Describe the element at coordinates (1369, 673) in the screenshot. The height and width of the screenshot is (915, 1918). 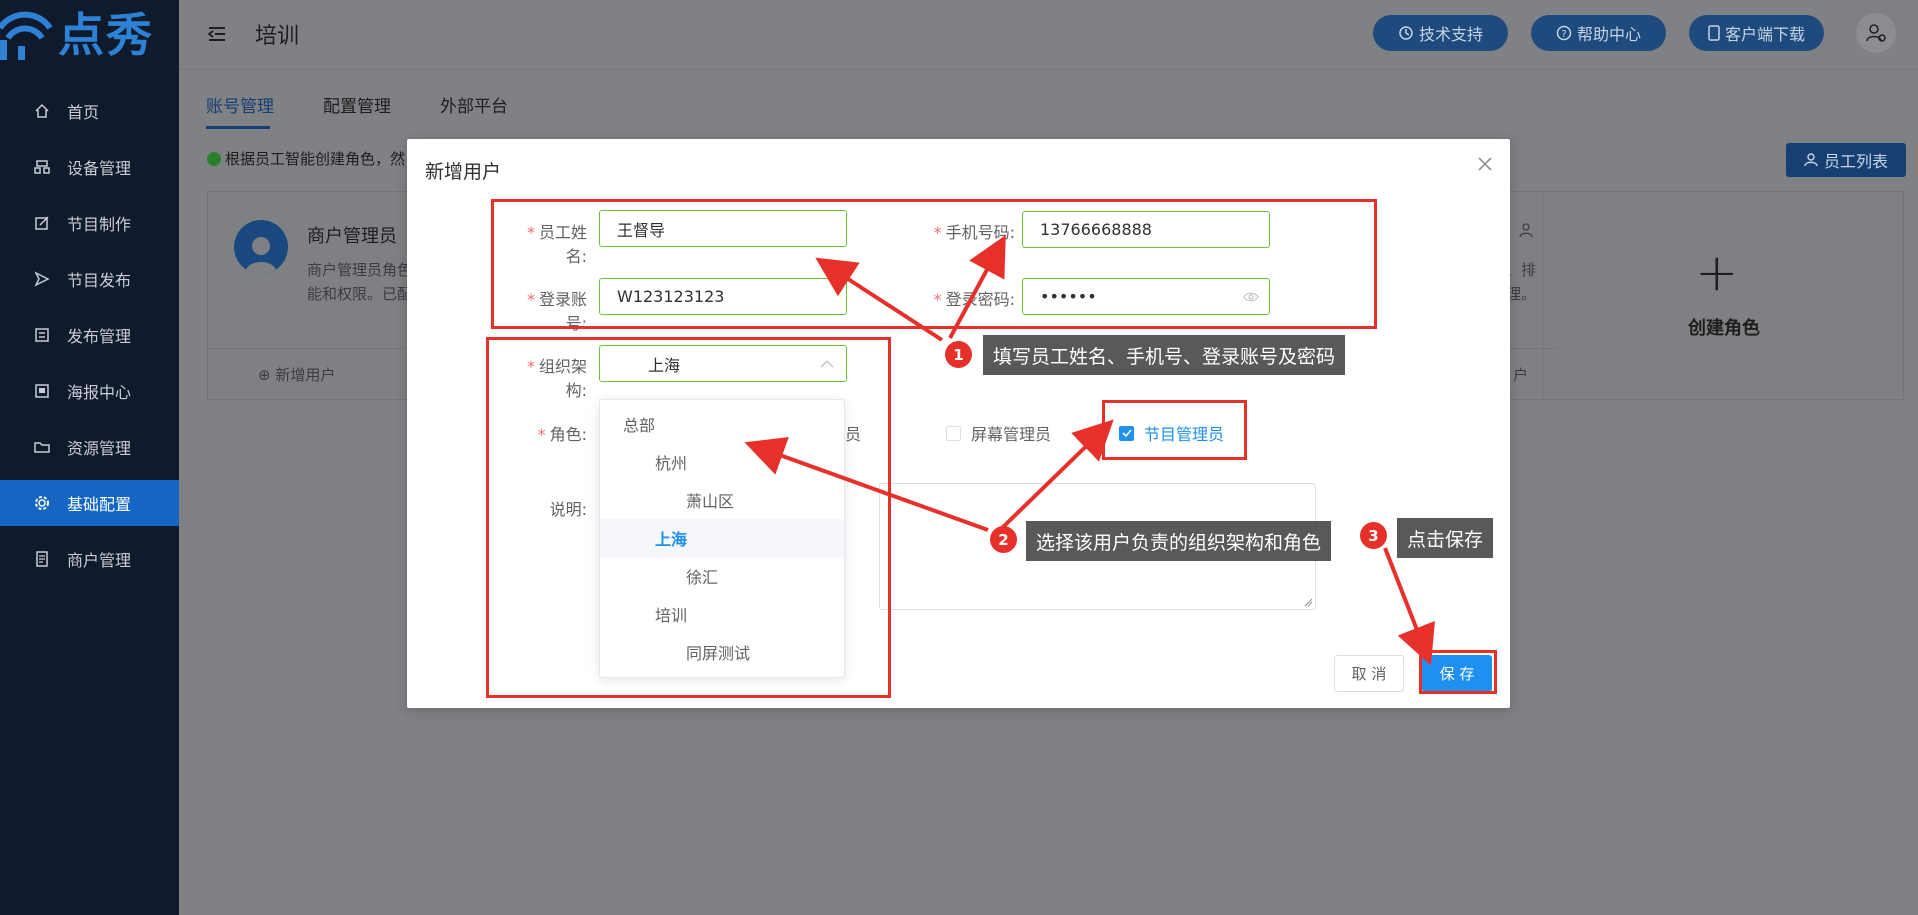
I see `cancel-button: 取 消` at that location.